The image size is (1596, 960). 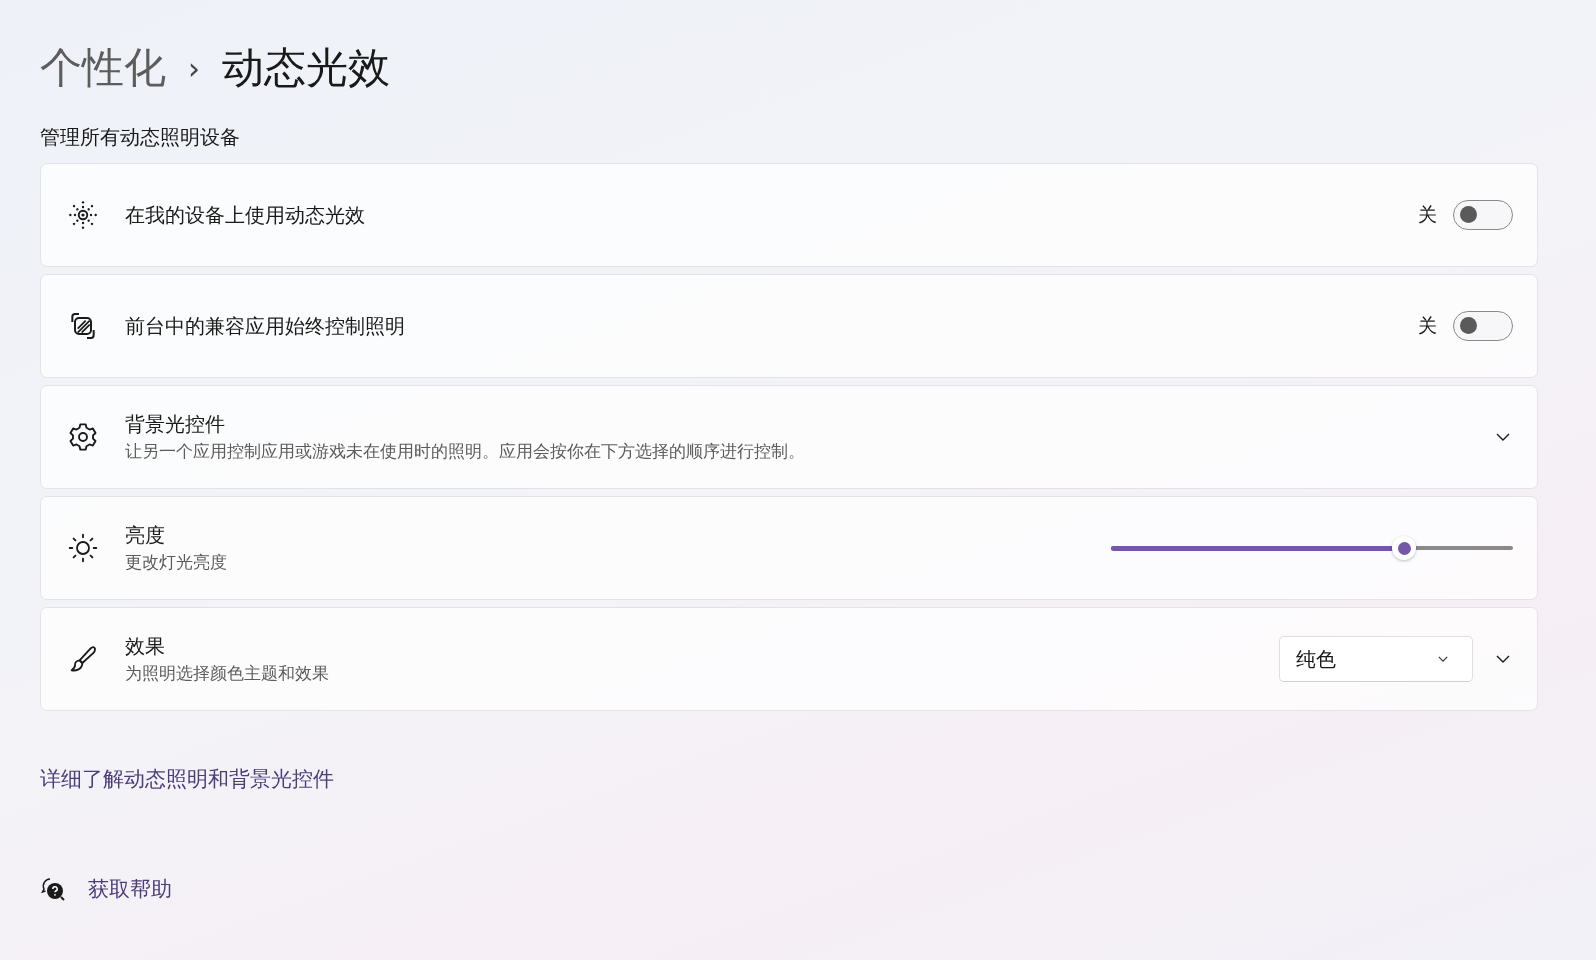 What do you see at coordinates (1312, 548) in the screenshot?
I see `brightness-slider` at bounding box center [1312, 548].